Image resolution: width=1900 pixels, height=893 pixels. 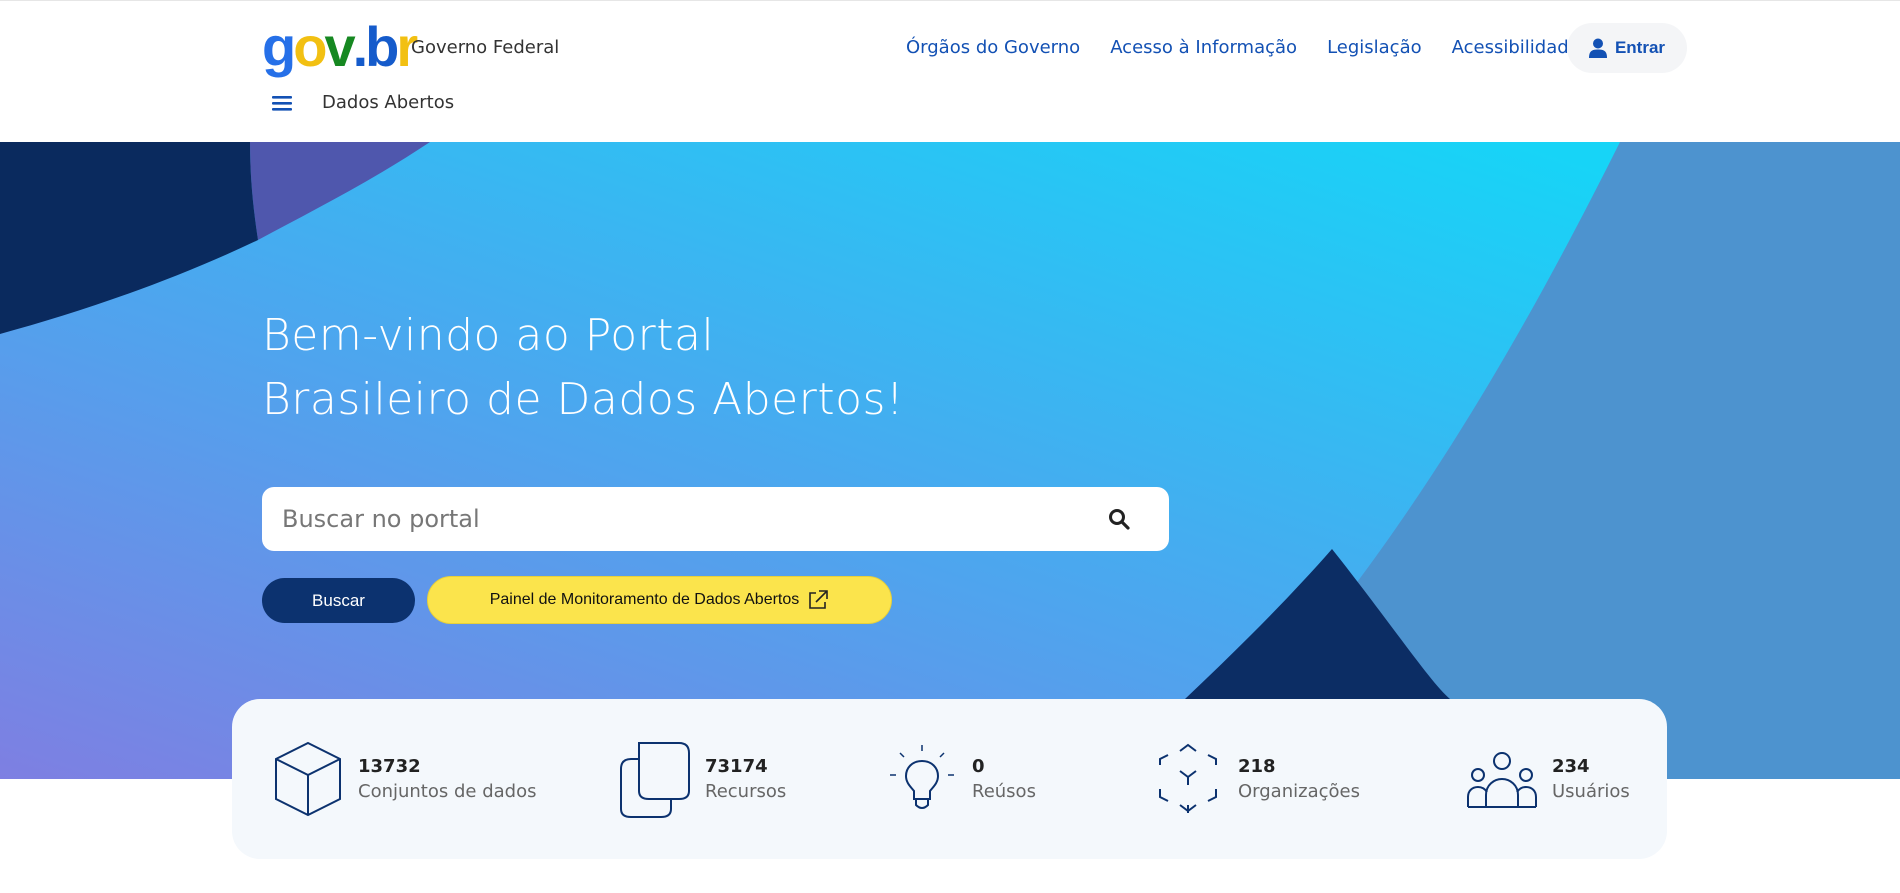 I want to click on hero-title-line: Brasileiro de Dados Abertos!, so click(x=583, y=399).